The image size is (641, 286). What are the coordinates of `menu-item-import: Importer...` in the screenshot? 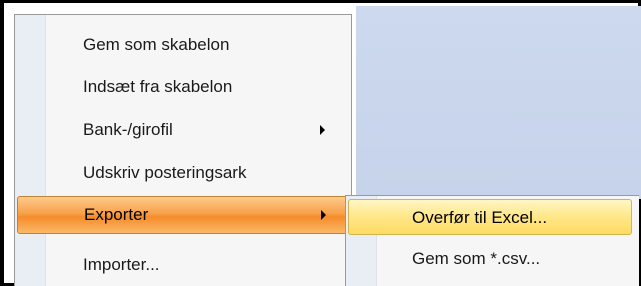 It's located at (183, 265).